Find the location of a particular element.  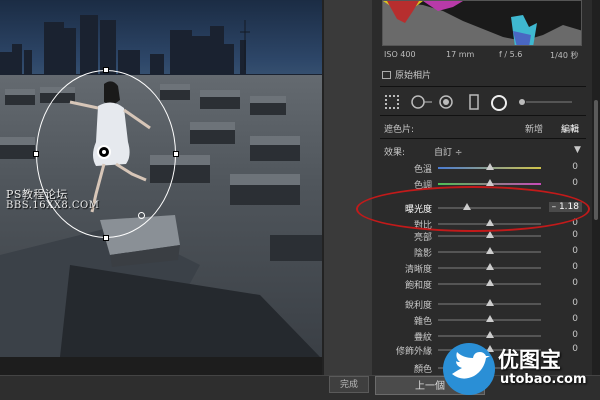

crop-tool-icon is located at coordinates (392, 102).